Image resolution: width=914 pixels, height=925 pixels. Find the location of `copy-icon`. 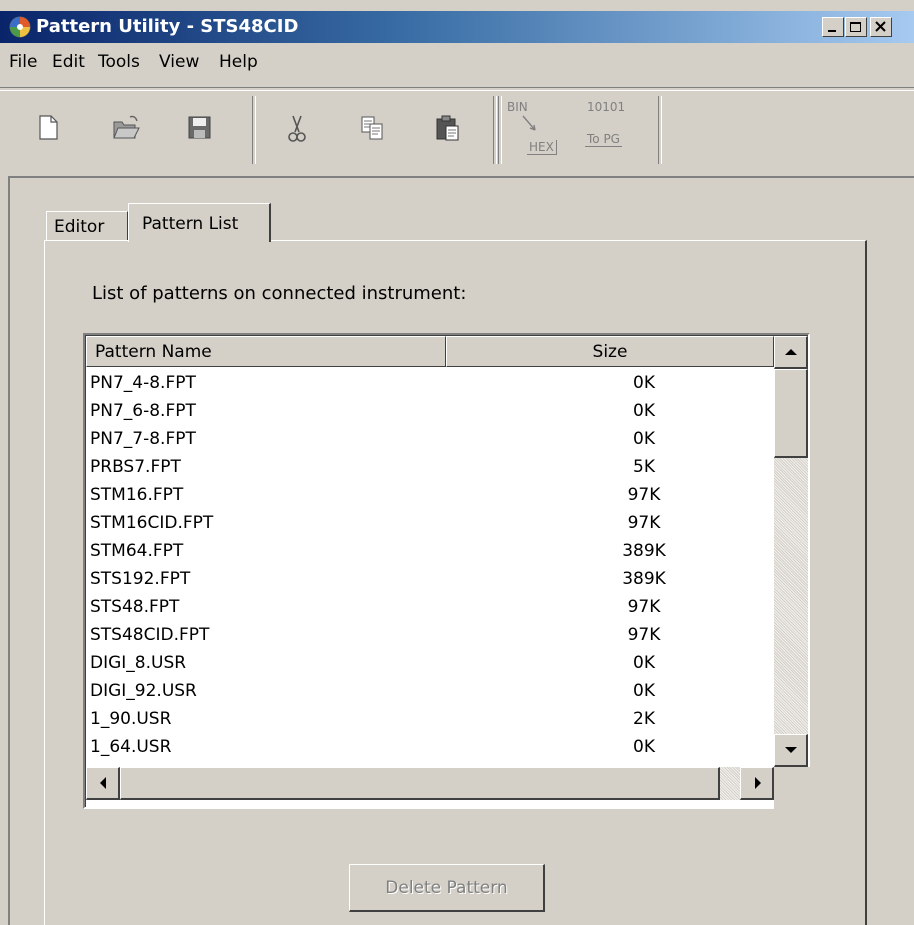

copy-icon is located at coordinates (372, 128).